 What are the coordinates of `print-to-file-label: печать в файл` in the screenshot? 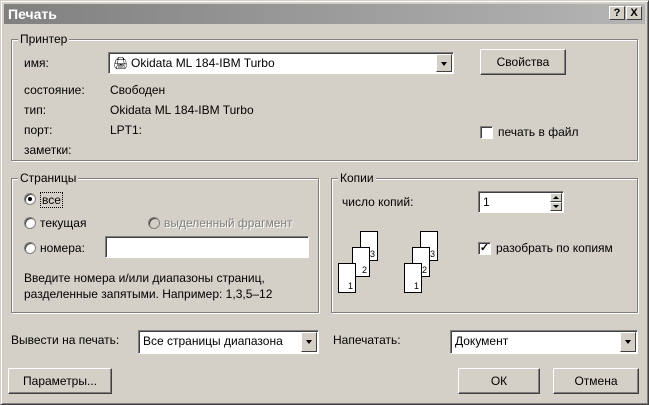 It's located at (538, 132).